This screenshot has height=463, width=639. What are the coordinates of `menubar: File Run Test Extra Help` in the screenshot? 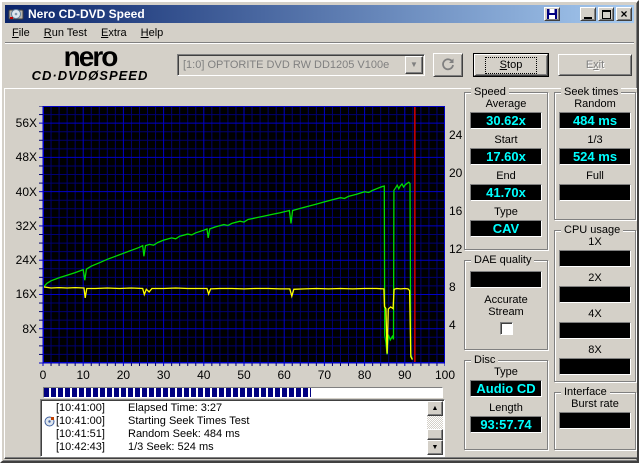 It's located at (319, 33).